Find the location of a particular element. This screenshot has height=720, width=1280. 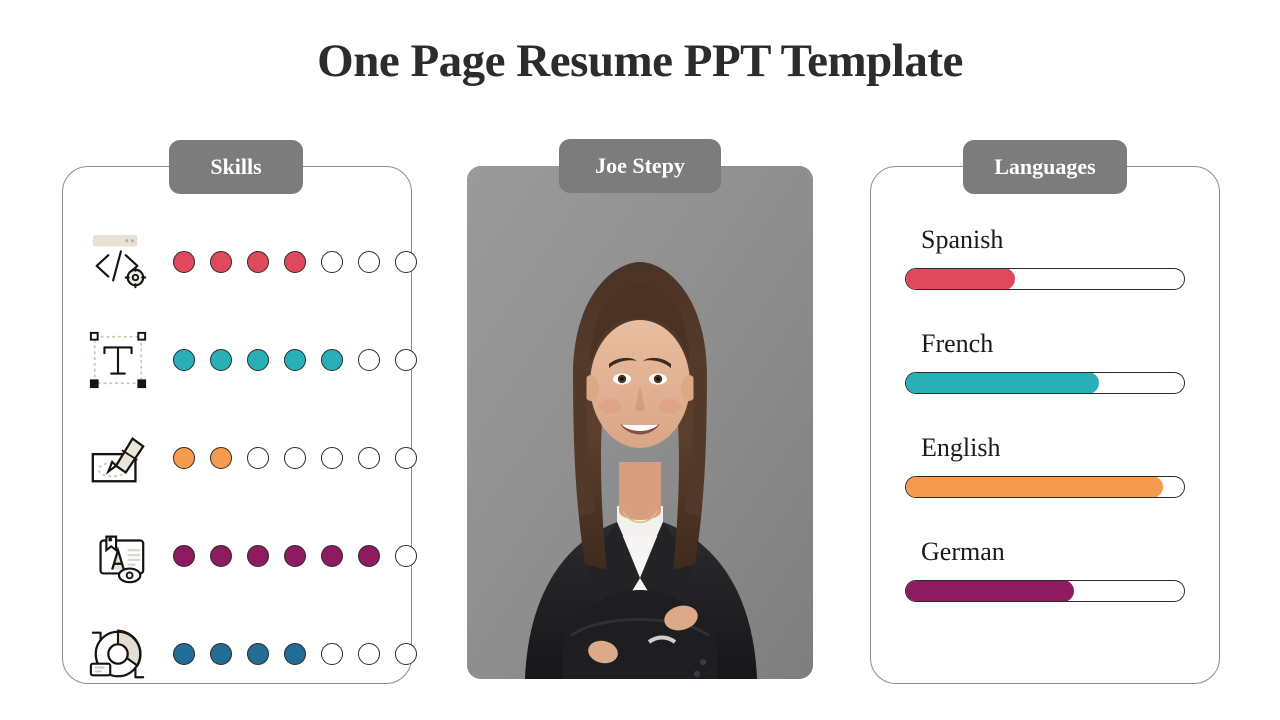

profile-name-label: Joe Stepy is located at coordinates (640, 165).